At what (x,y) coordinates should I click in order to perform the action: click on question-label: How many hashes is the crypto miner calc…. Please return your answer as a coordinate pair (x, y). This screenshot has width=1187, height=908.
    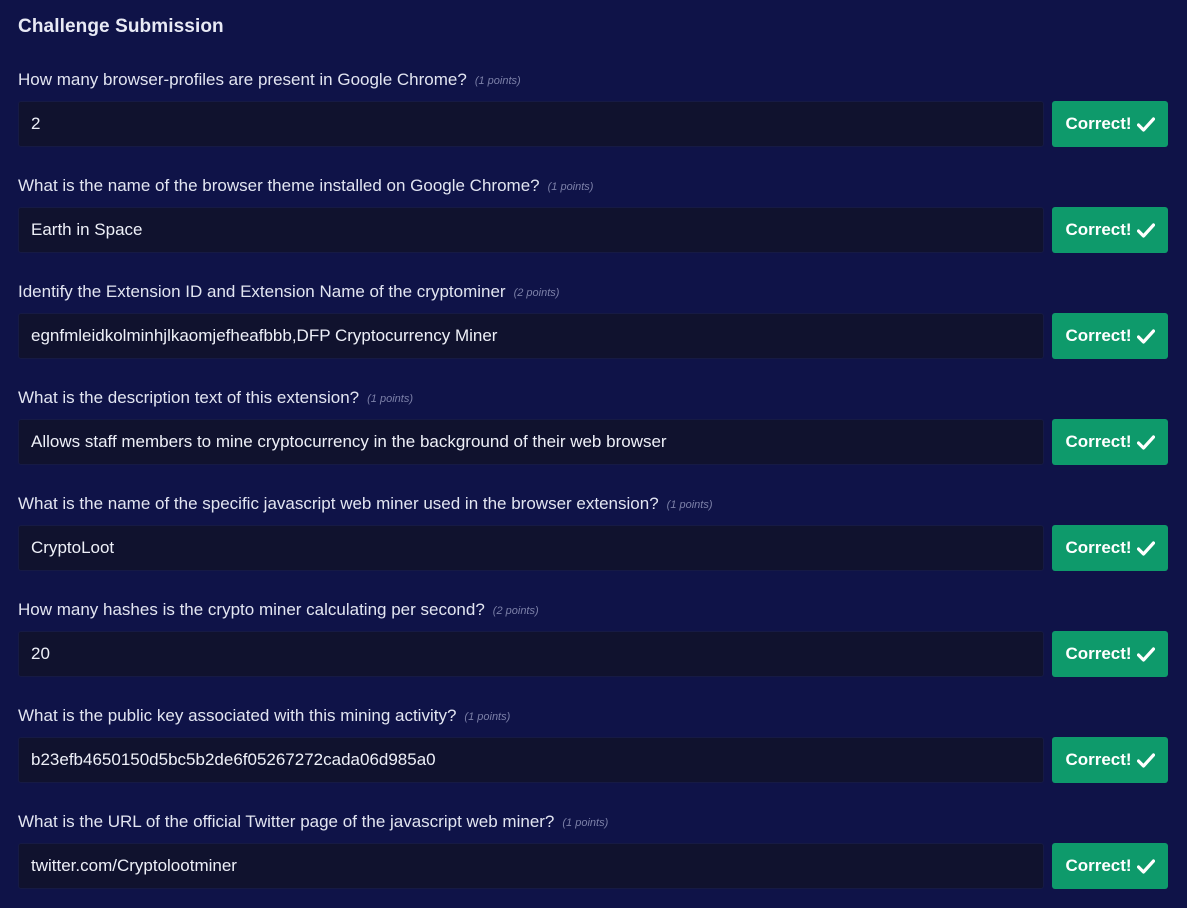
    Looking at the image, I should click on (593, 610).